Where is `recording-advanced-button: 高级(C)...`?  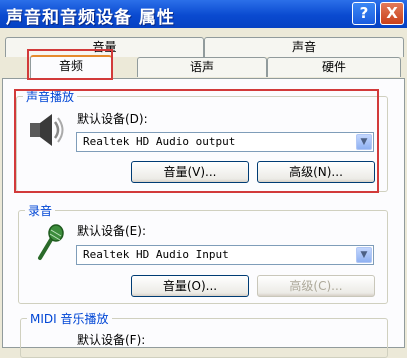
recording-advanced-button: 高级(C)... is located at coordinates (316, 286).